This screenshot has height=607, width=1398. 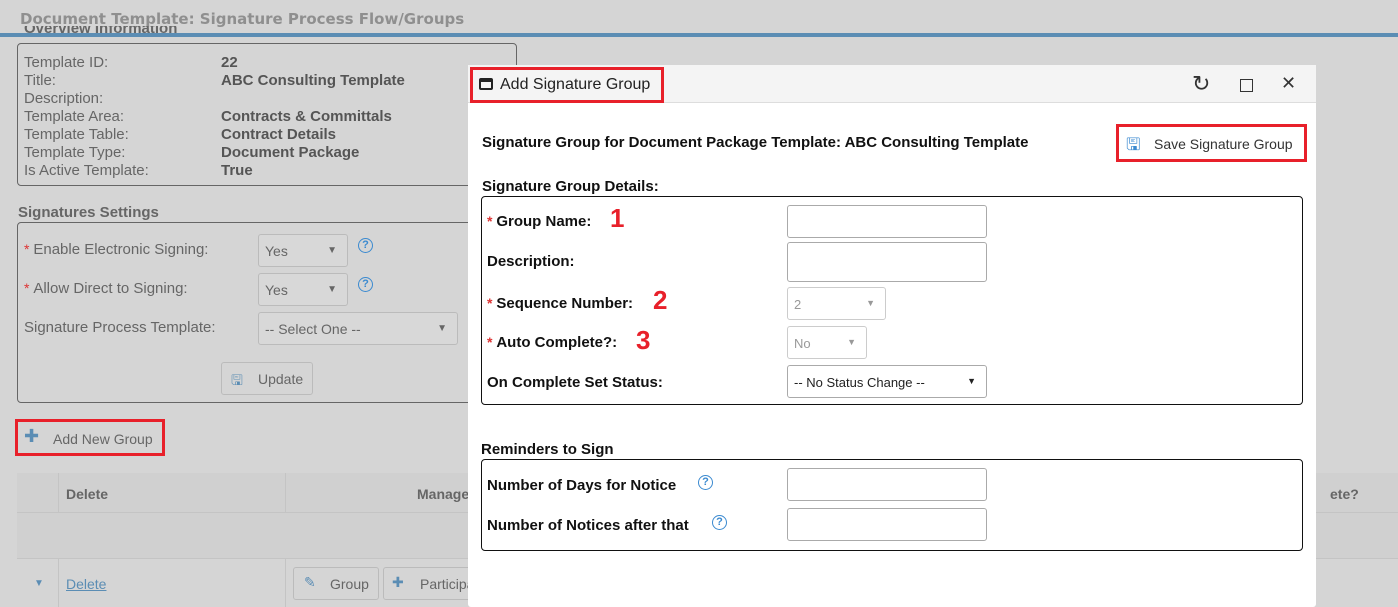 I want to click on annotation-3: 3, so click(x=643, y=340).